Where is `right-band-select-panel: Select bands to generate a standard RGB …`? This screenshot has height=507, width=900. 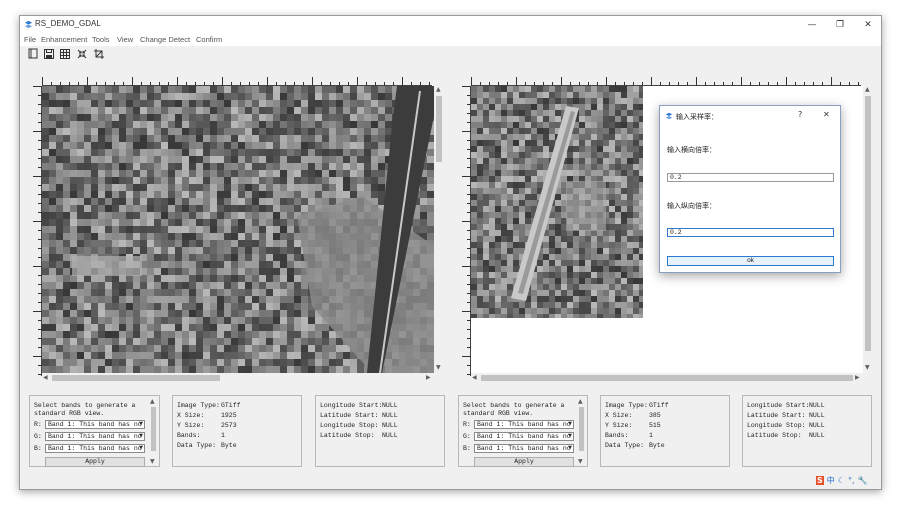
right-band-select-panel: Select bands to generate a standard RGB … is located at coordinates (523, 431).